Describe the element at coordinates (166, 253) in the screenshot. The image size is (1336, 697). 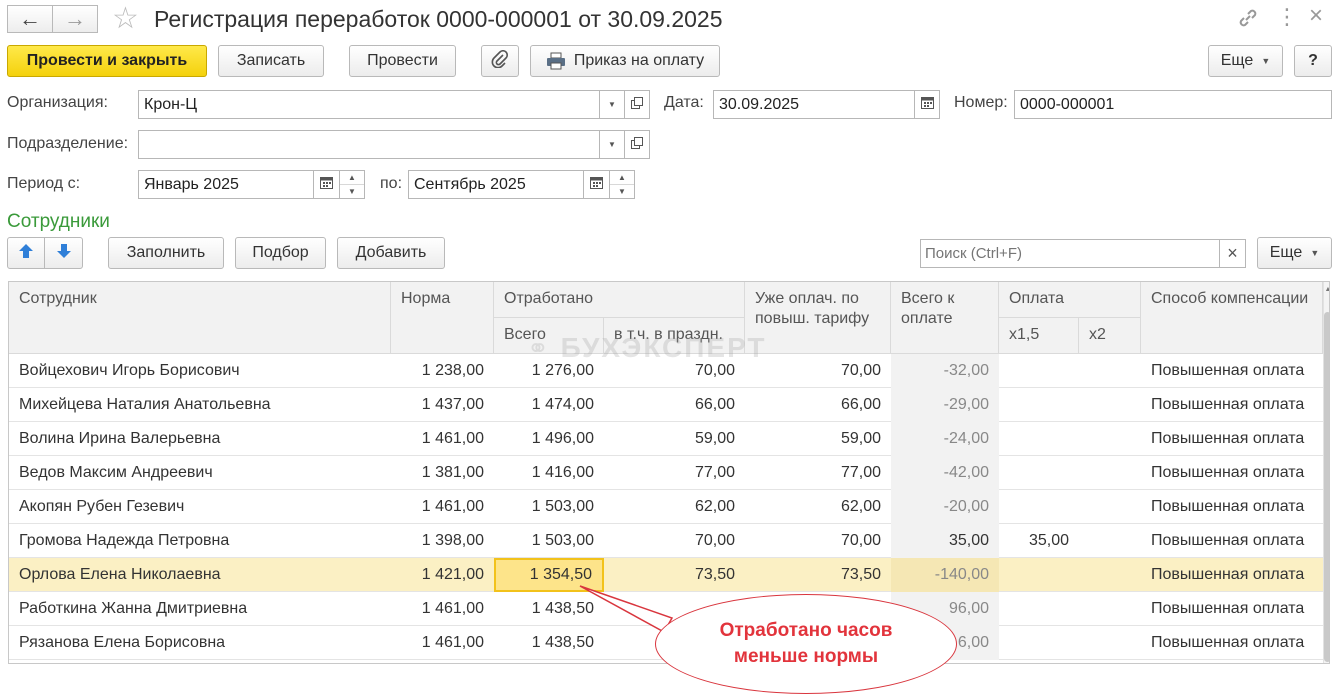
I see `fill-button: Заполнить` at that location.